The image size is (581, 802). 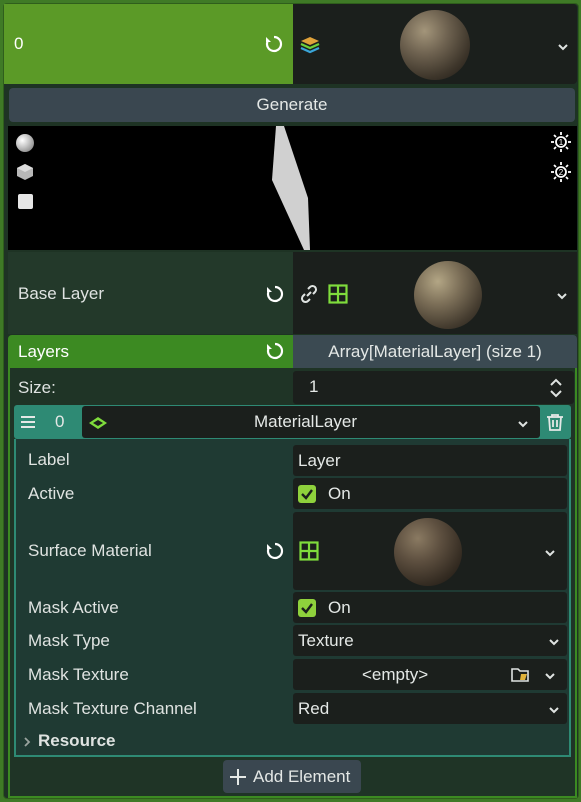 I want to click on sun-1-icon: 1, so click(x=561, y=142).